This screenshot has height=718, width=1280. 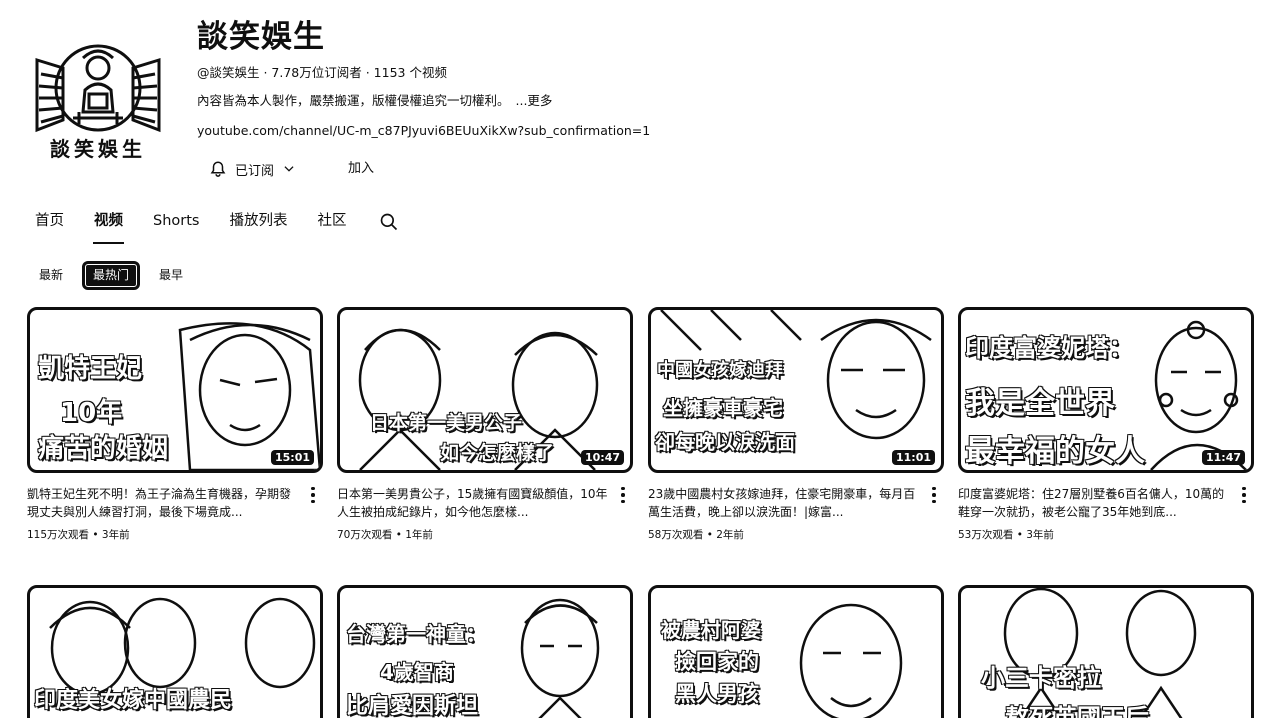 I want to click on video-thumbnail: 台灣第一神童： 4歲智商比肩愛因斯坦, so click(x=485, y=651).